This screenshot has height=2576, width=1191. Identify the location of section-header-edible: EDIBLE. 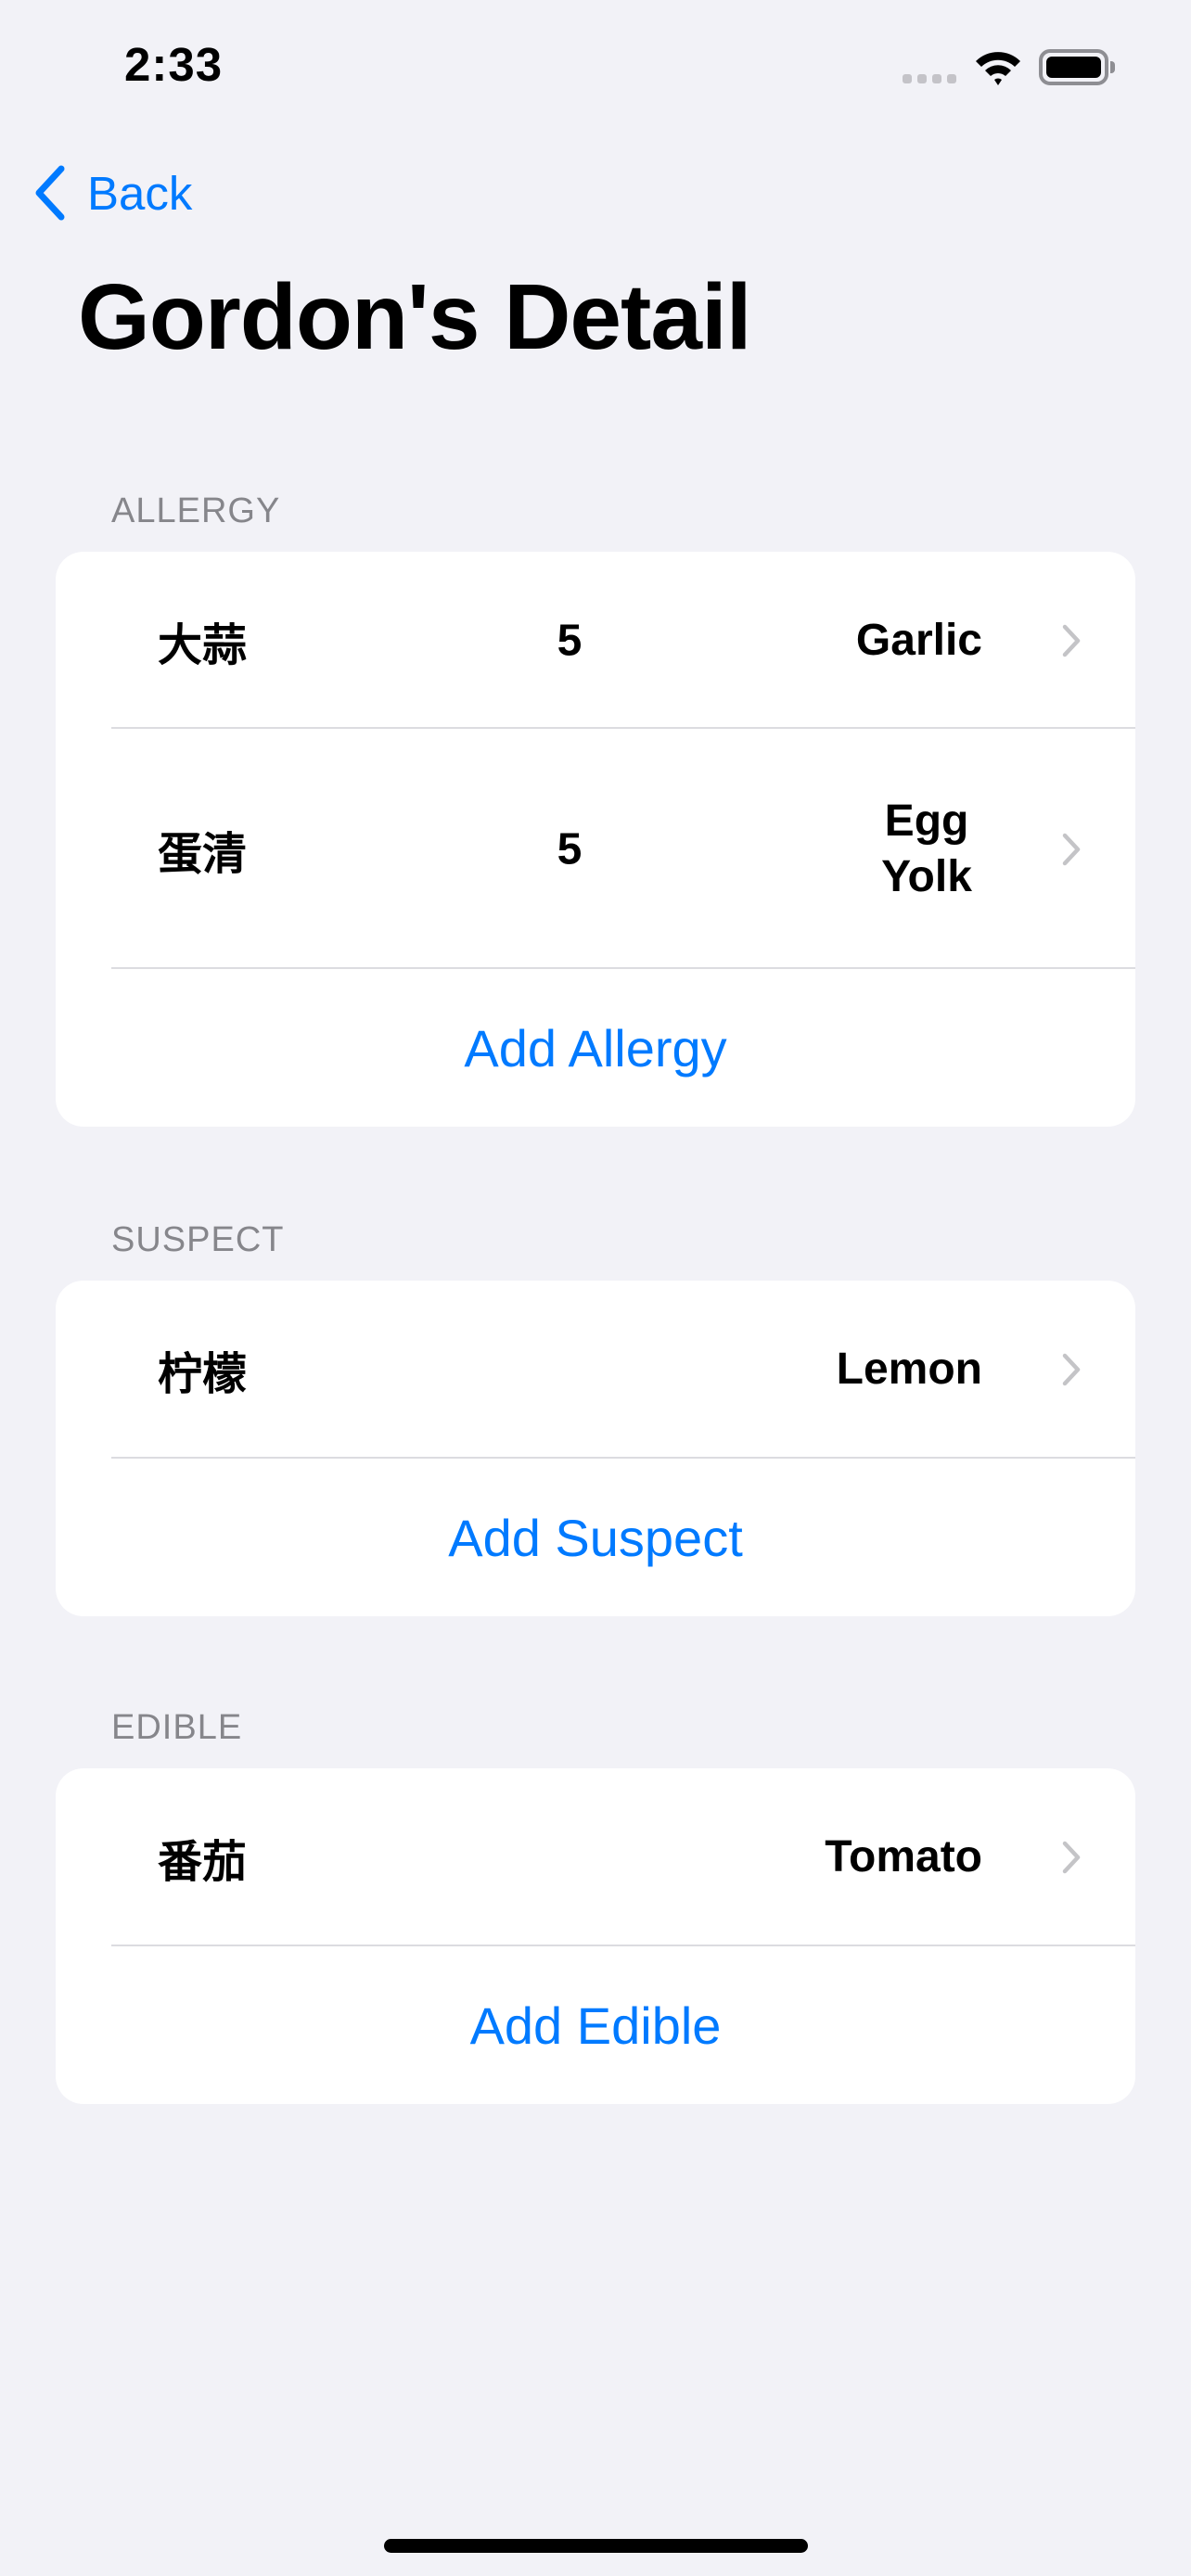
(177, 1727).